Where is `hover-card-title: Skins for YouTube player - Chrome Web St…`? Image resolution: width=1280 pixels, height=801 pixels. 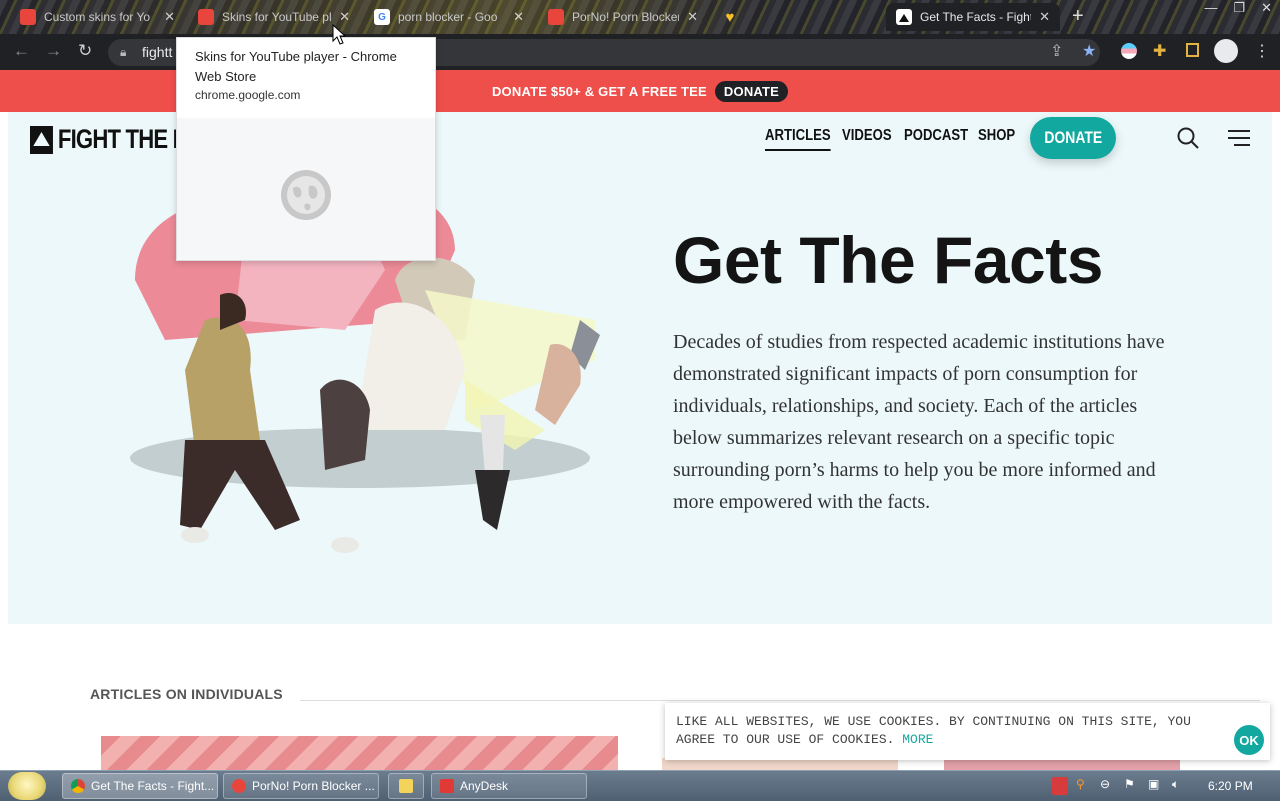 hover-card-title: Skins for YouTube player - Chrome Web St… is located at coordinates (296, 66).